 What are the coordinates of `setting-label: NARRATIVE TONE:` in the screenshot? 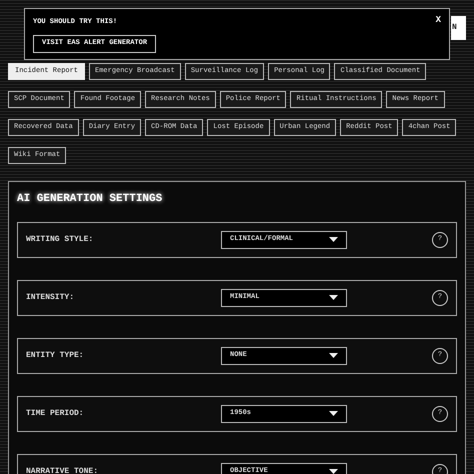 It's located at (63, 470).